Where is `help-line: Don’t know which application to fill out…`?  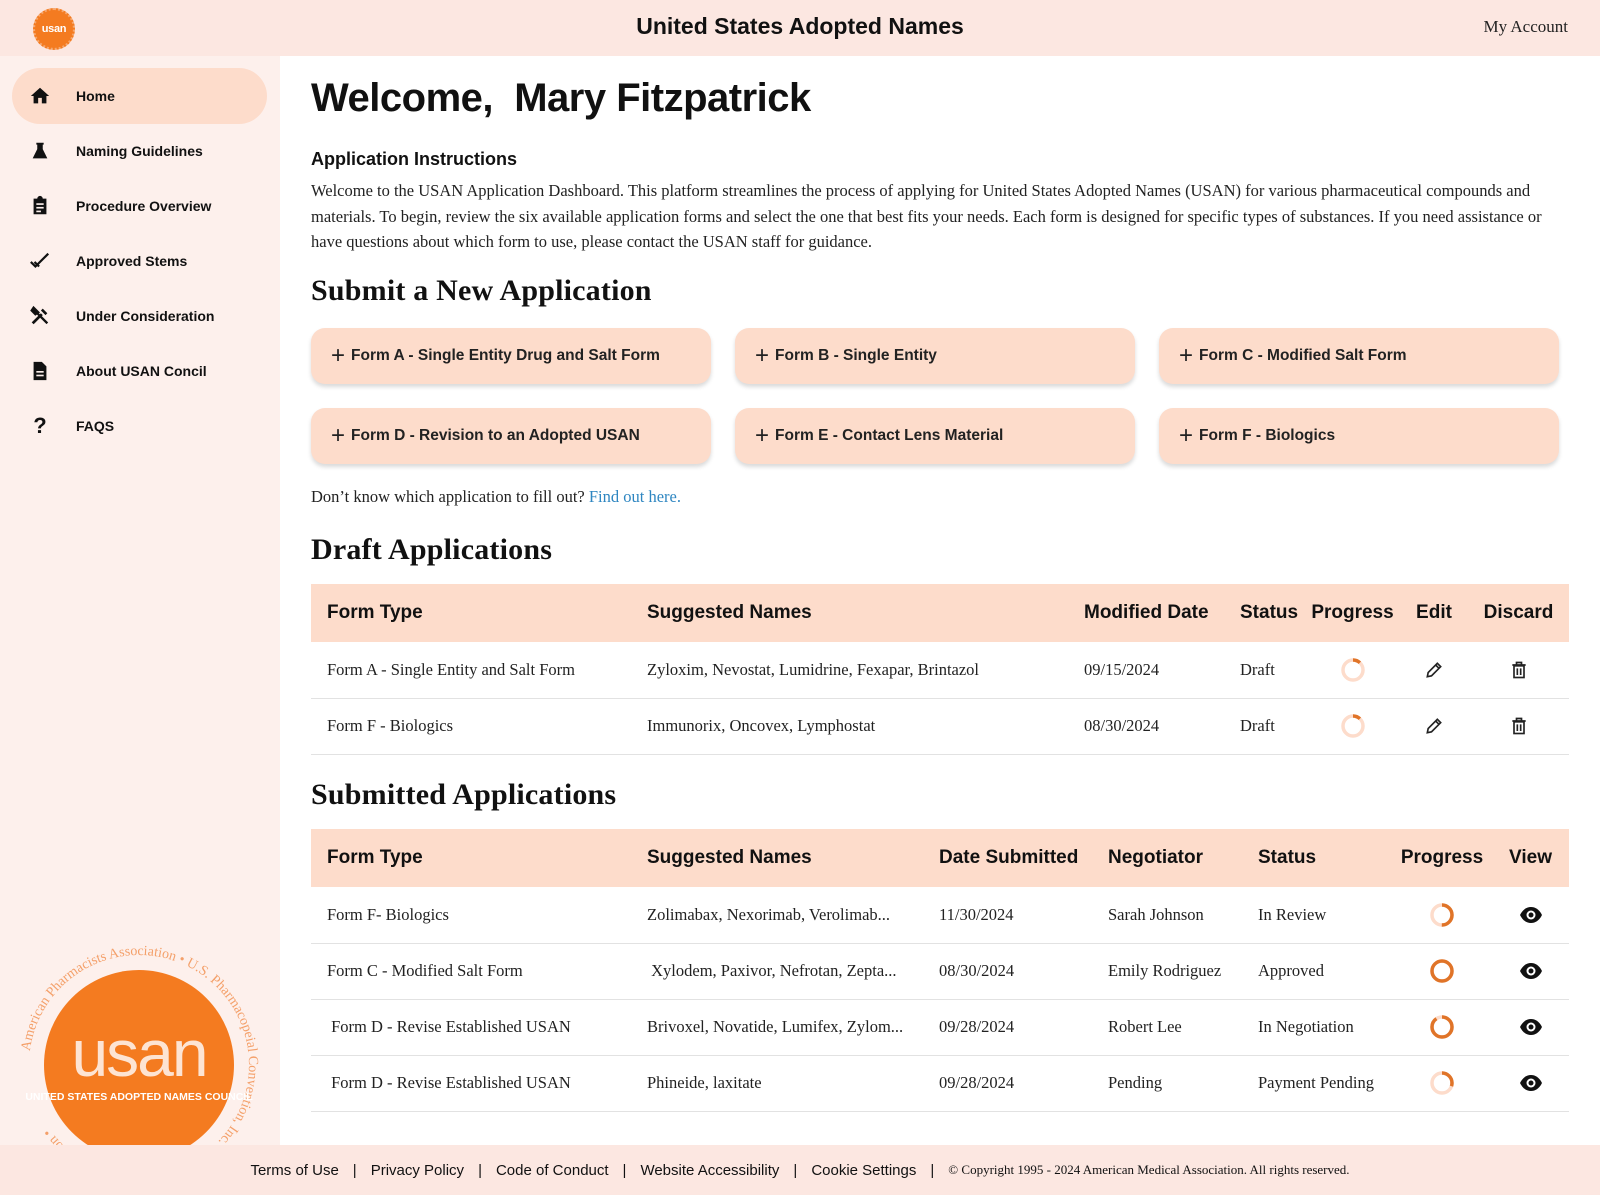 help-line: Don’t know which application to fill out… is located at coordinates (496, 497).